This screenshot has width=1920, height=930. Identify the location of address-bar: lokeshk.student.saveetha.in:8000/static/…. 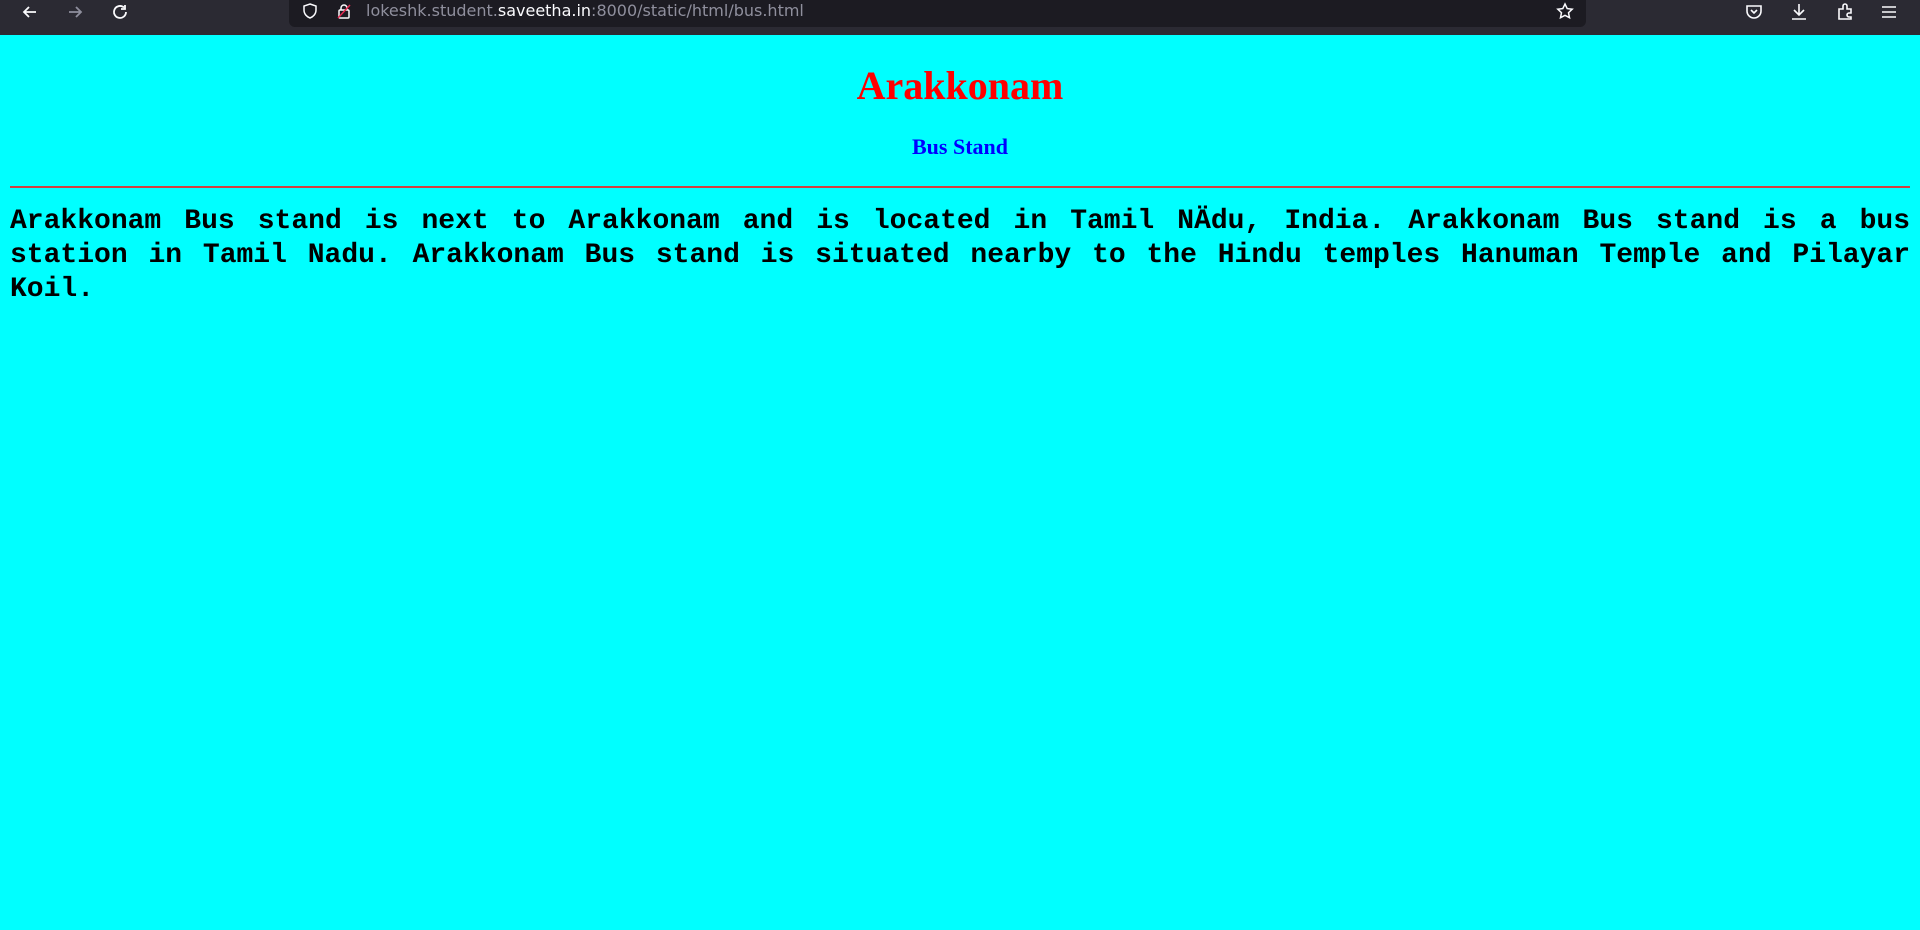
(937, 13).